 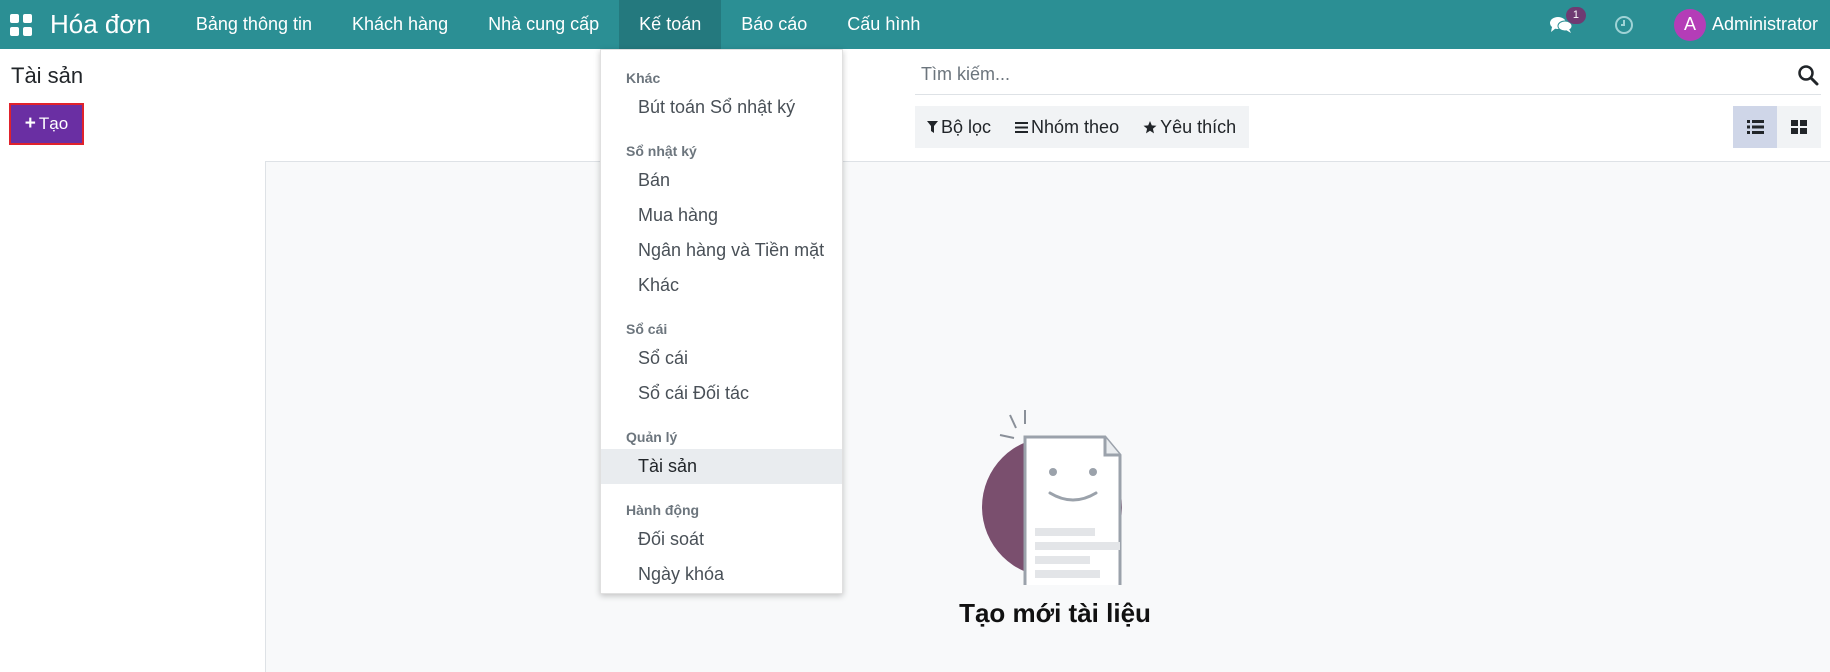 I want to click on dropdown-header-management: Quản lý, so click(x=652, y=437).